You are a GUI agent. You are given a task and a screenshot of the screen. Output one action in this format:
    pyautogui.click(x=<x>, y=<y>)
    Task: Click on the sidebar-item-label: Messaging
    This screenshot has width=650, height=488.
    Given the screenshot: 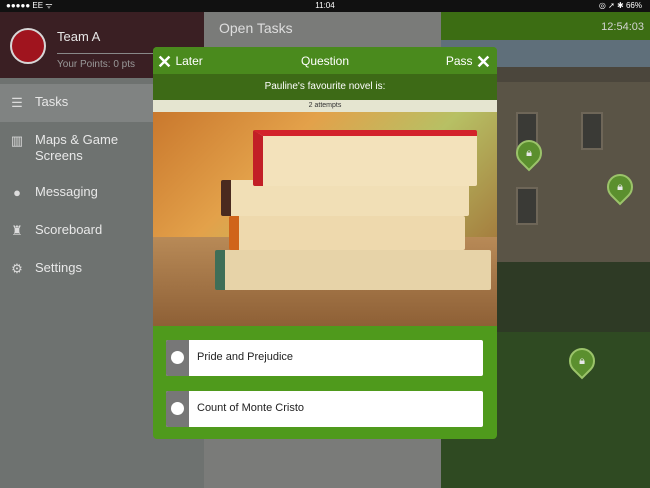 What is the action you would take?
    pyautogui.click(x=66, y=191)
    